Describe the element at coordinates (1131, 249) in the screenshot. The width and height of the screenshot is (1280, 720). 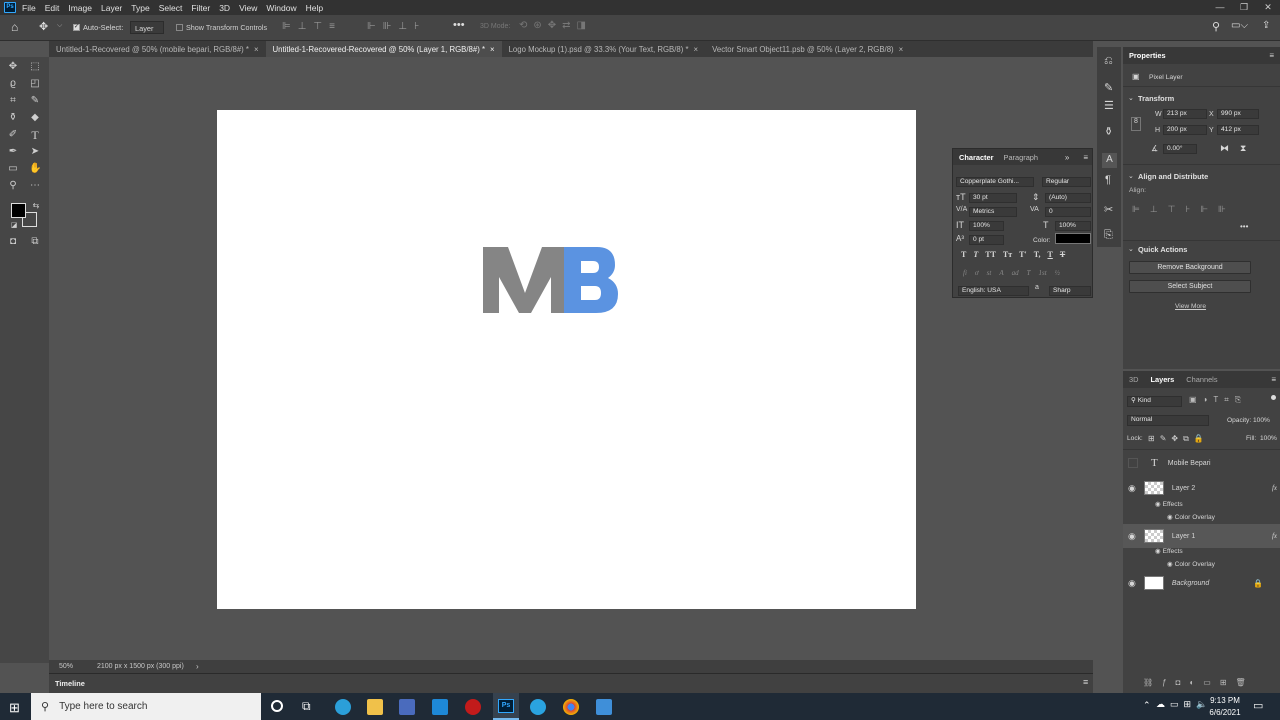
I see `chevron-down-icon: ⌄` at that location.